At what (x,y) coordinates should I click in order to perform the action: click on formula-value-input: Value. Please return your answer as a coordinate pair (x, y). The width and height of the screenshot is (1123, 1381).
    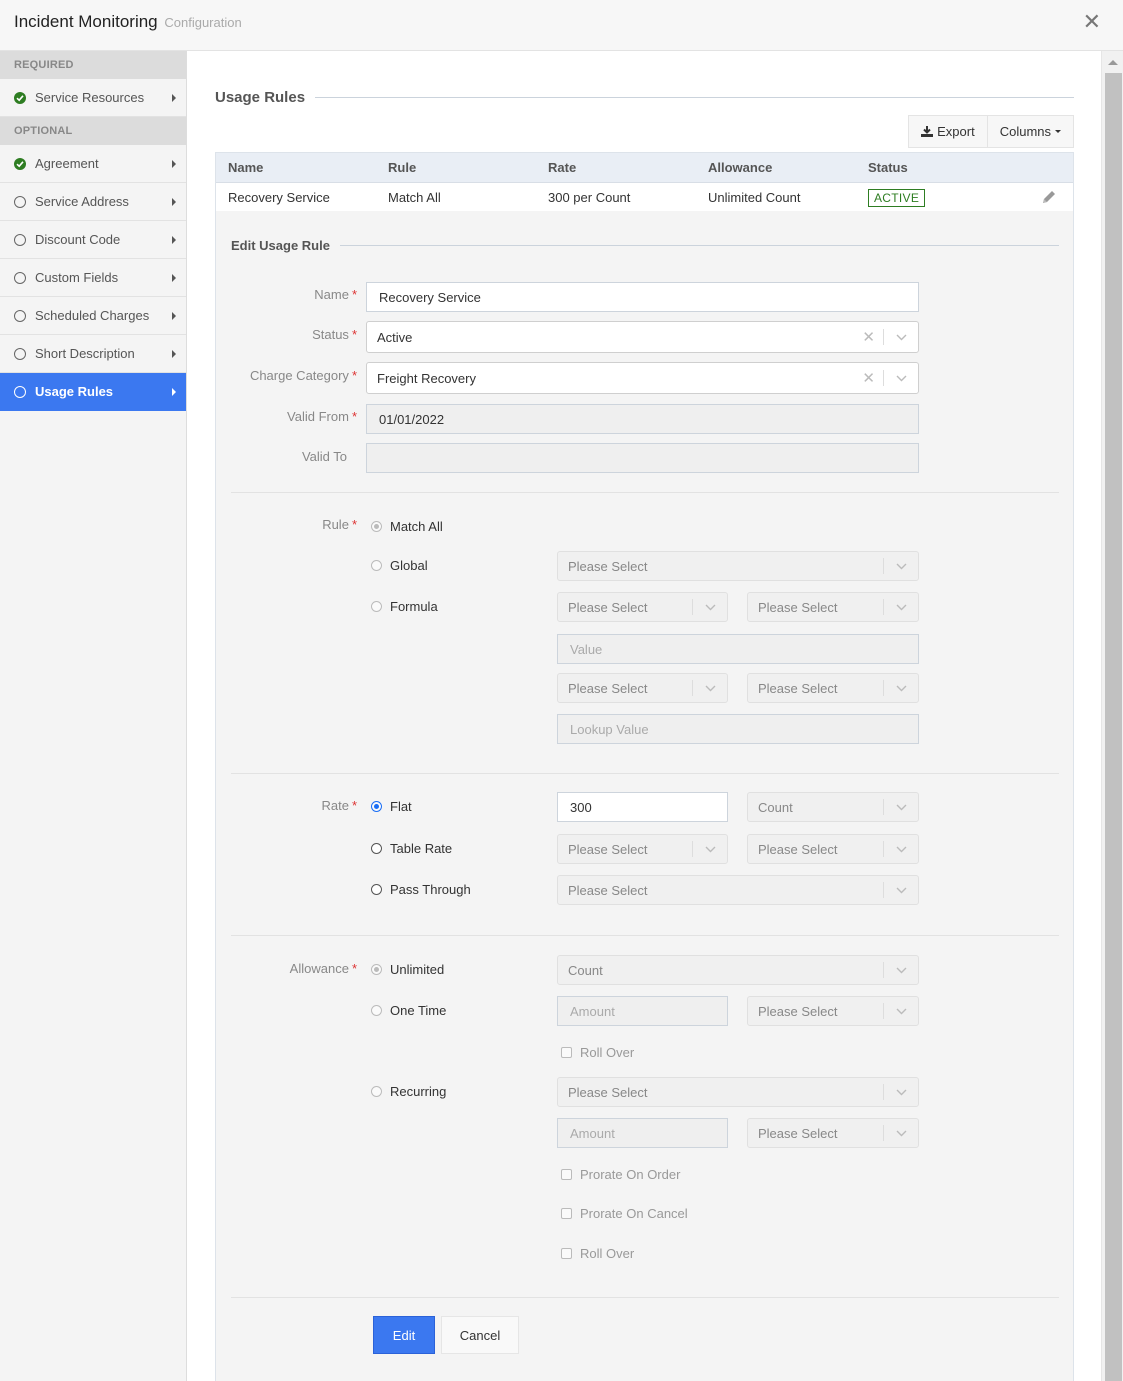
    Looking at the image, I should click on (738, 649).